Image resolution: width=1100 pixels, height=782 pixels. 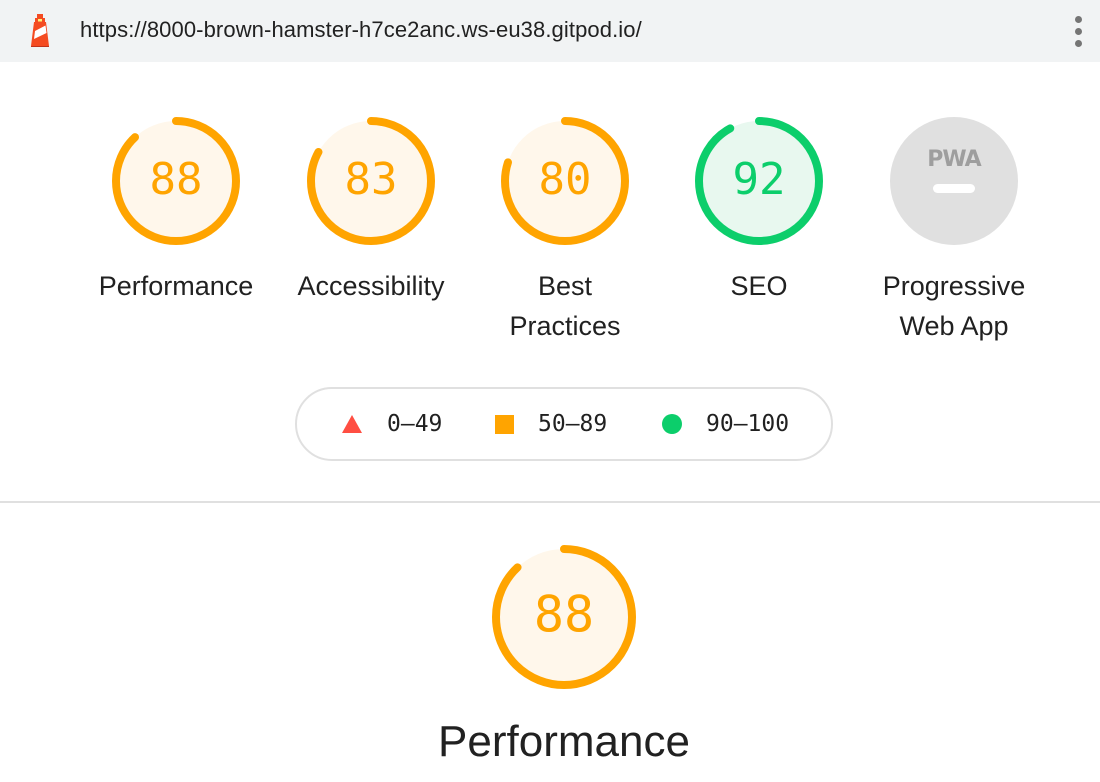 I want to click on gauge-label: Accessibility, so click(x=371, y=286).